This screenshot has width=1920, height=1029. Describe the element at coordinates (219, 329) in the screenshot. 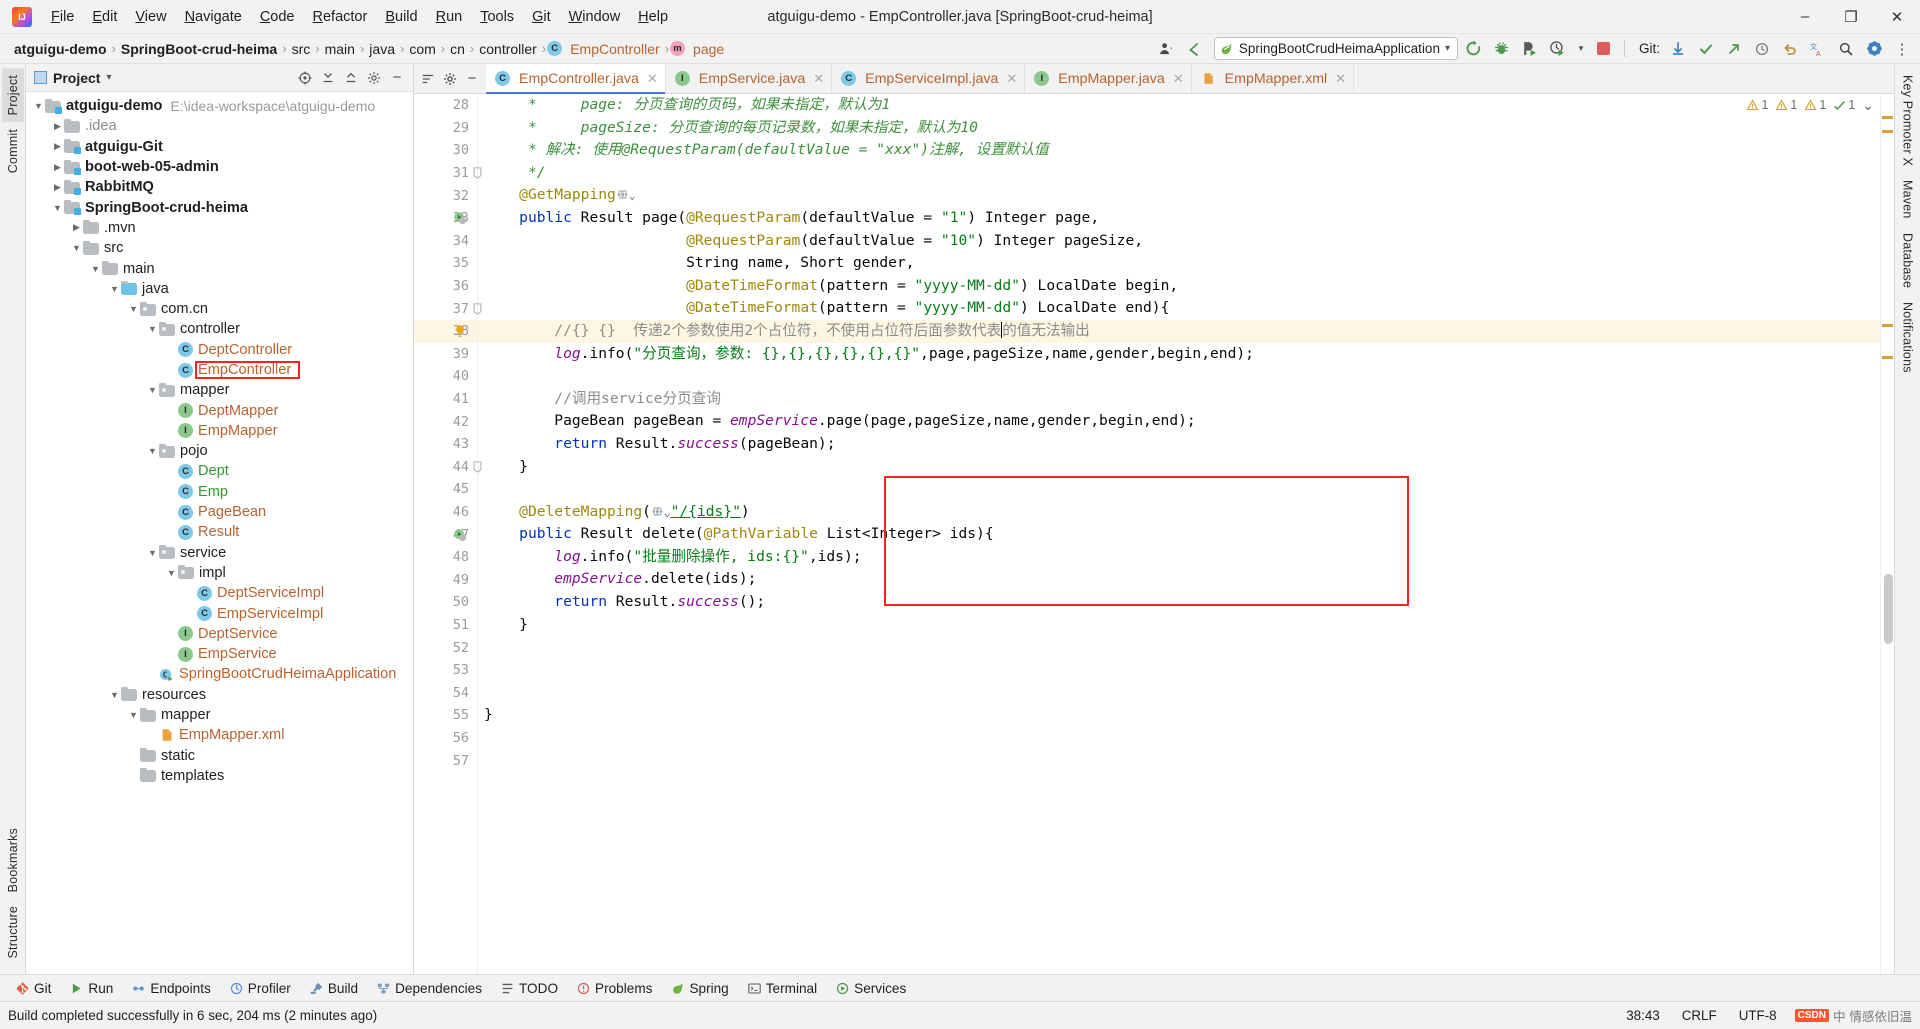

I see `tree-node-controller: ▼ controller` at that location.